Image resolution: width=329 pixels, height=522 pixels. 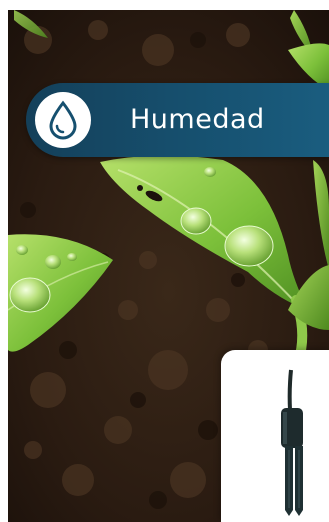 What do you see at coordinates (63, 120) in the screenshot?
I see `water-drop-icon` at bounding box center [63, 120].